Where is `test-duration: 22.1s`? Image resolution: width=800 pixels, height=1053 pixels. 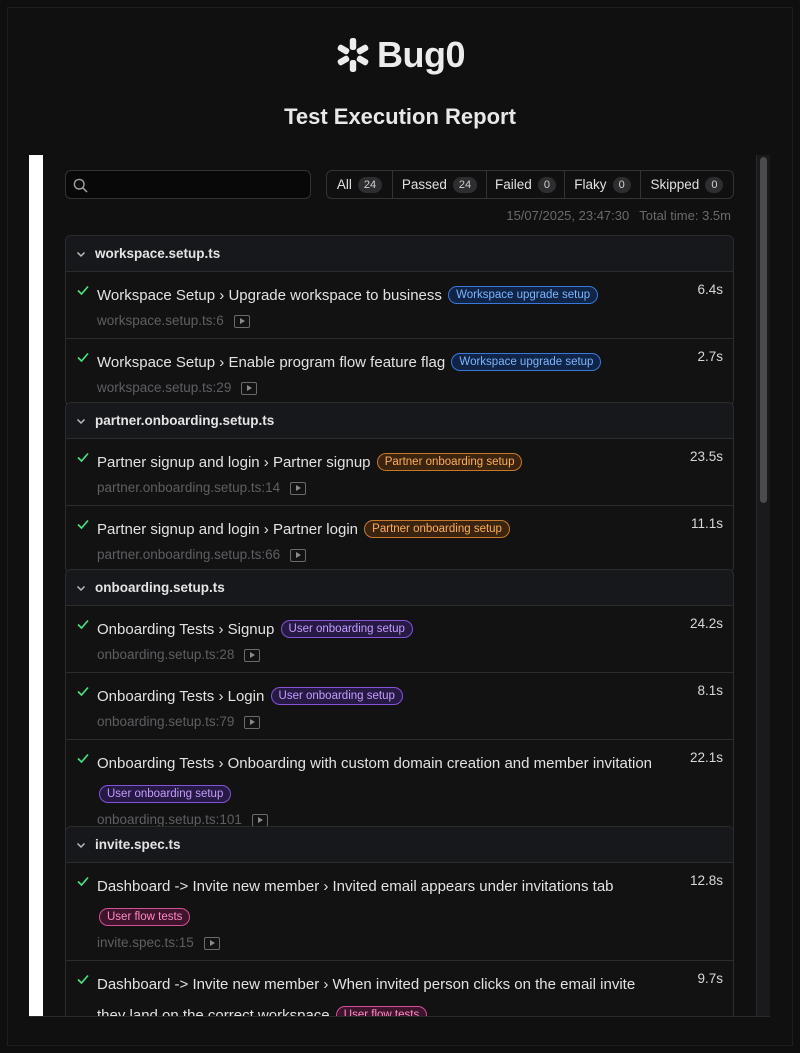
test-duration: 22.1s is located at coordinates (706, 757).